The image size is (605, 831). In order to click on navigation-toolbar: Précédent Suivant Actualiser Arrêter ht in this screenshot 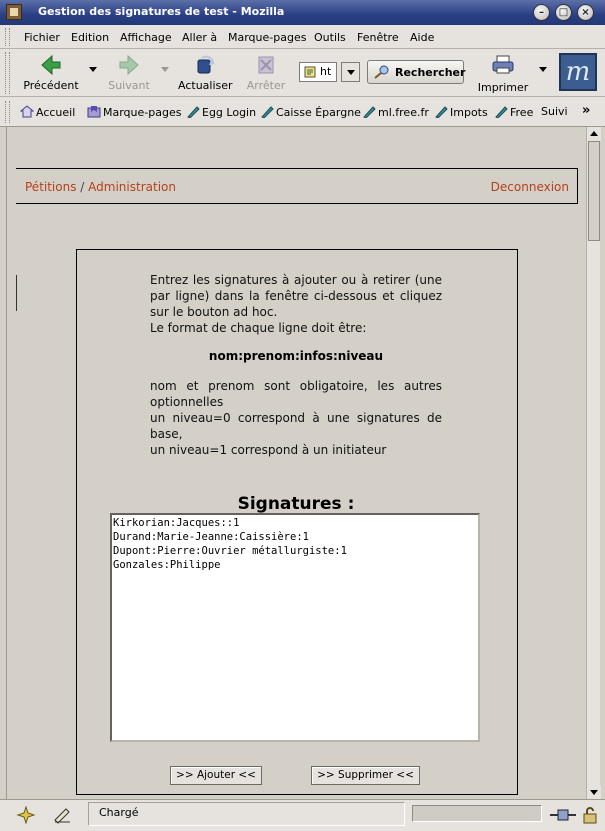, I will do `click(302, 73)`.